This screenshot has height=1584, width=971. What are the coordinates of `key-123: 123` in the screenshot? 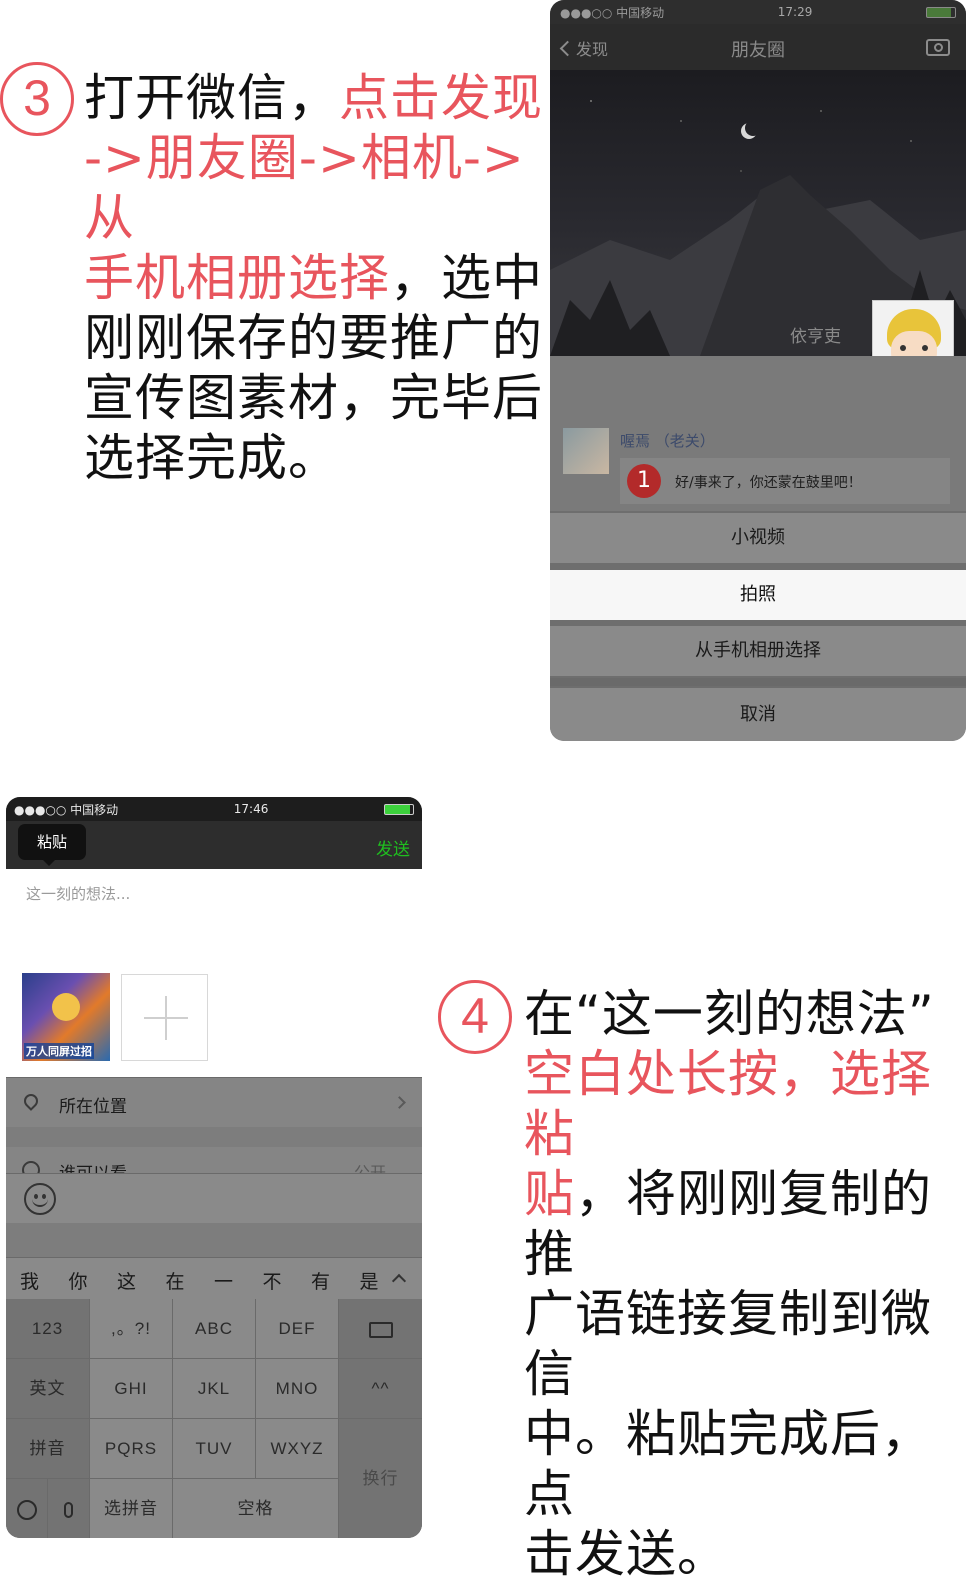 It's located at (47, 1328).